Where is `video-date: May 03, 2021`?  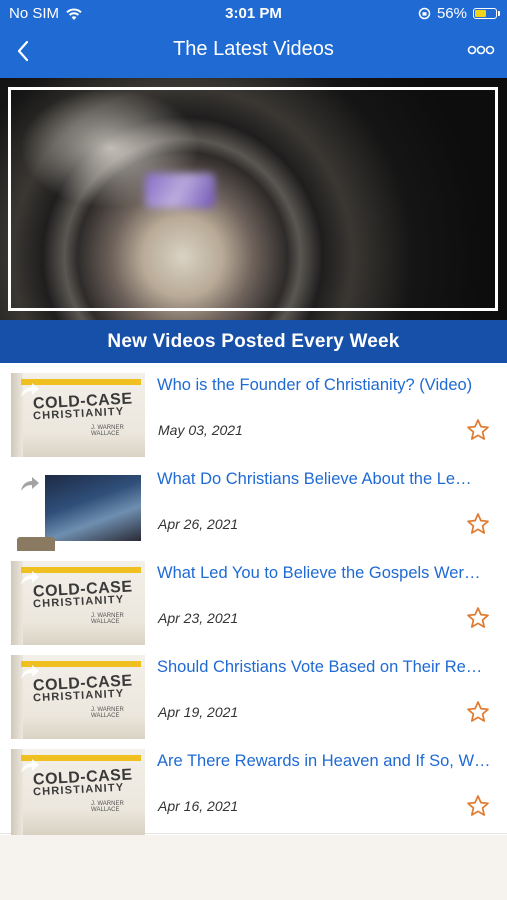
video-date: May 03, 2021 is located at coordinates (200, 430).